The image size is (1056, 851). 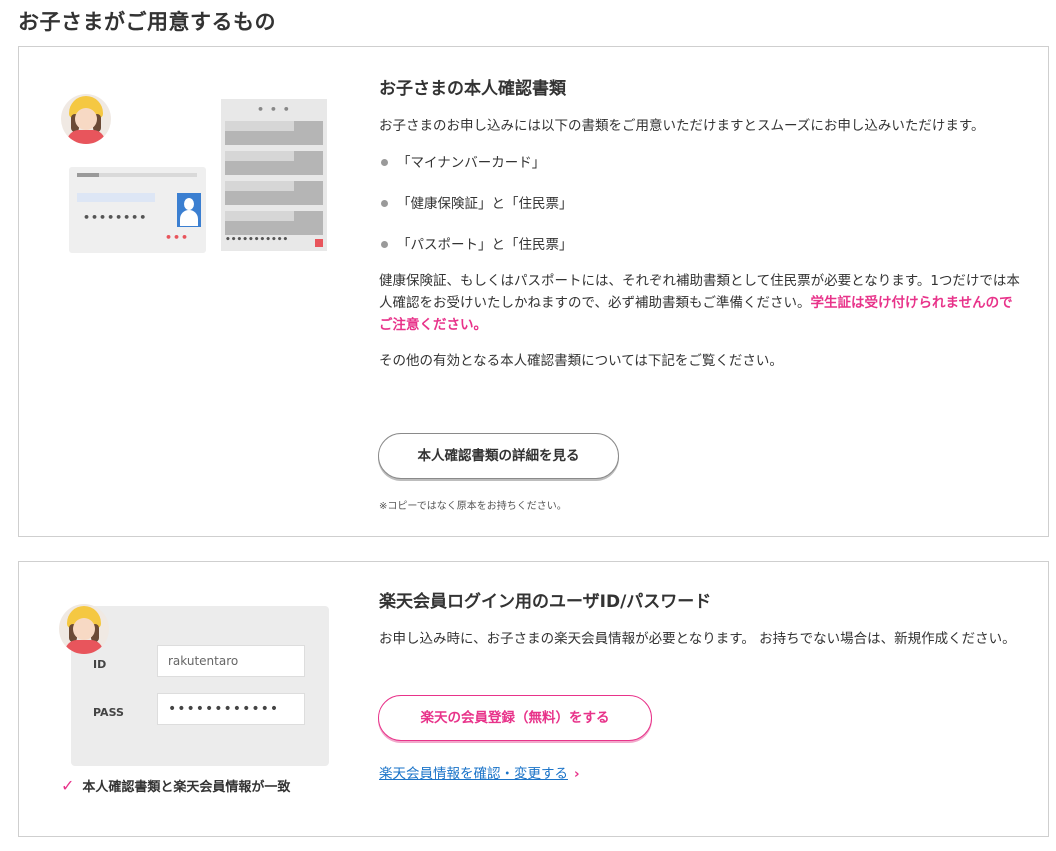 I want to click on list-item: 「健康保険証」と「住民票」, so click(x=699, y=204).